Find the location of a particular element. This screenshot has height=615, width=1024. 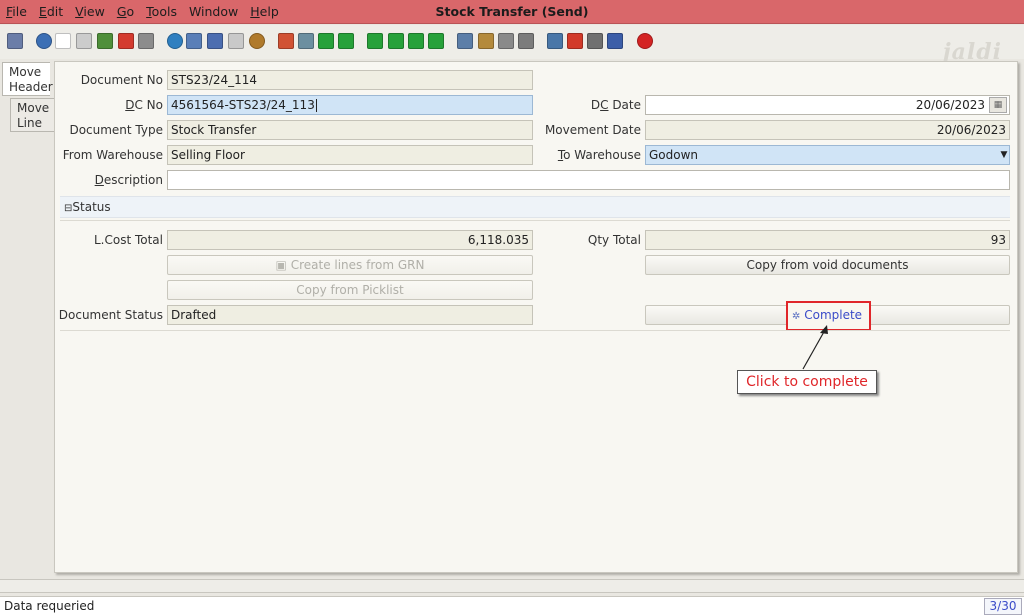

chat-icon is located at coordinates (236, 41).